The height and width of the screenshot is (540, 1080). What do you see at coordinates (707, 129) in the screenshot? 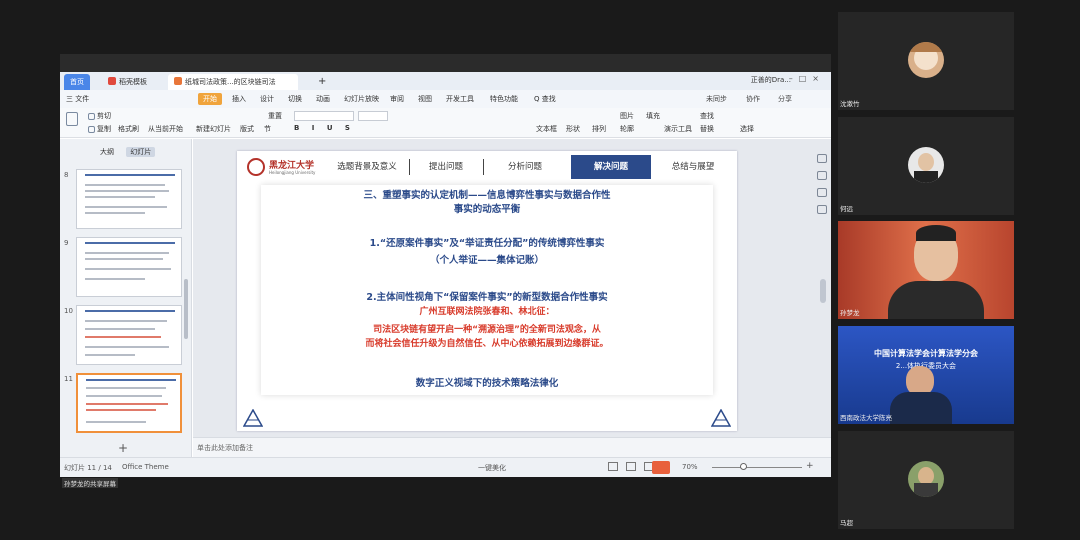
I see `replace-button: 替换` at bounding box center [707, 129].